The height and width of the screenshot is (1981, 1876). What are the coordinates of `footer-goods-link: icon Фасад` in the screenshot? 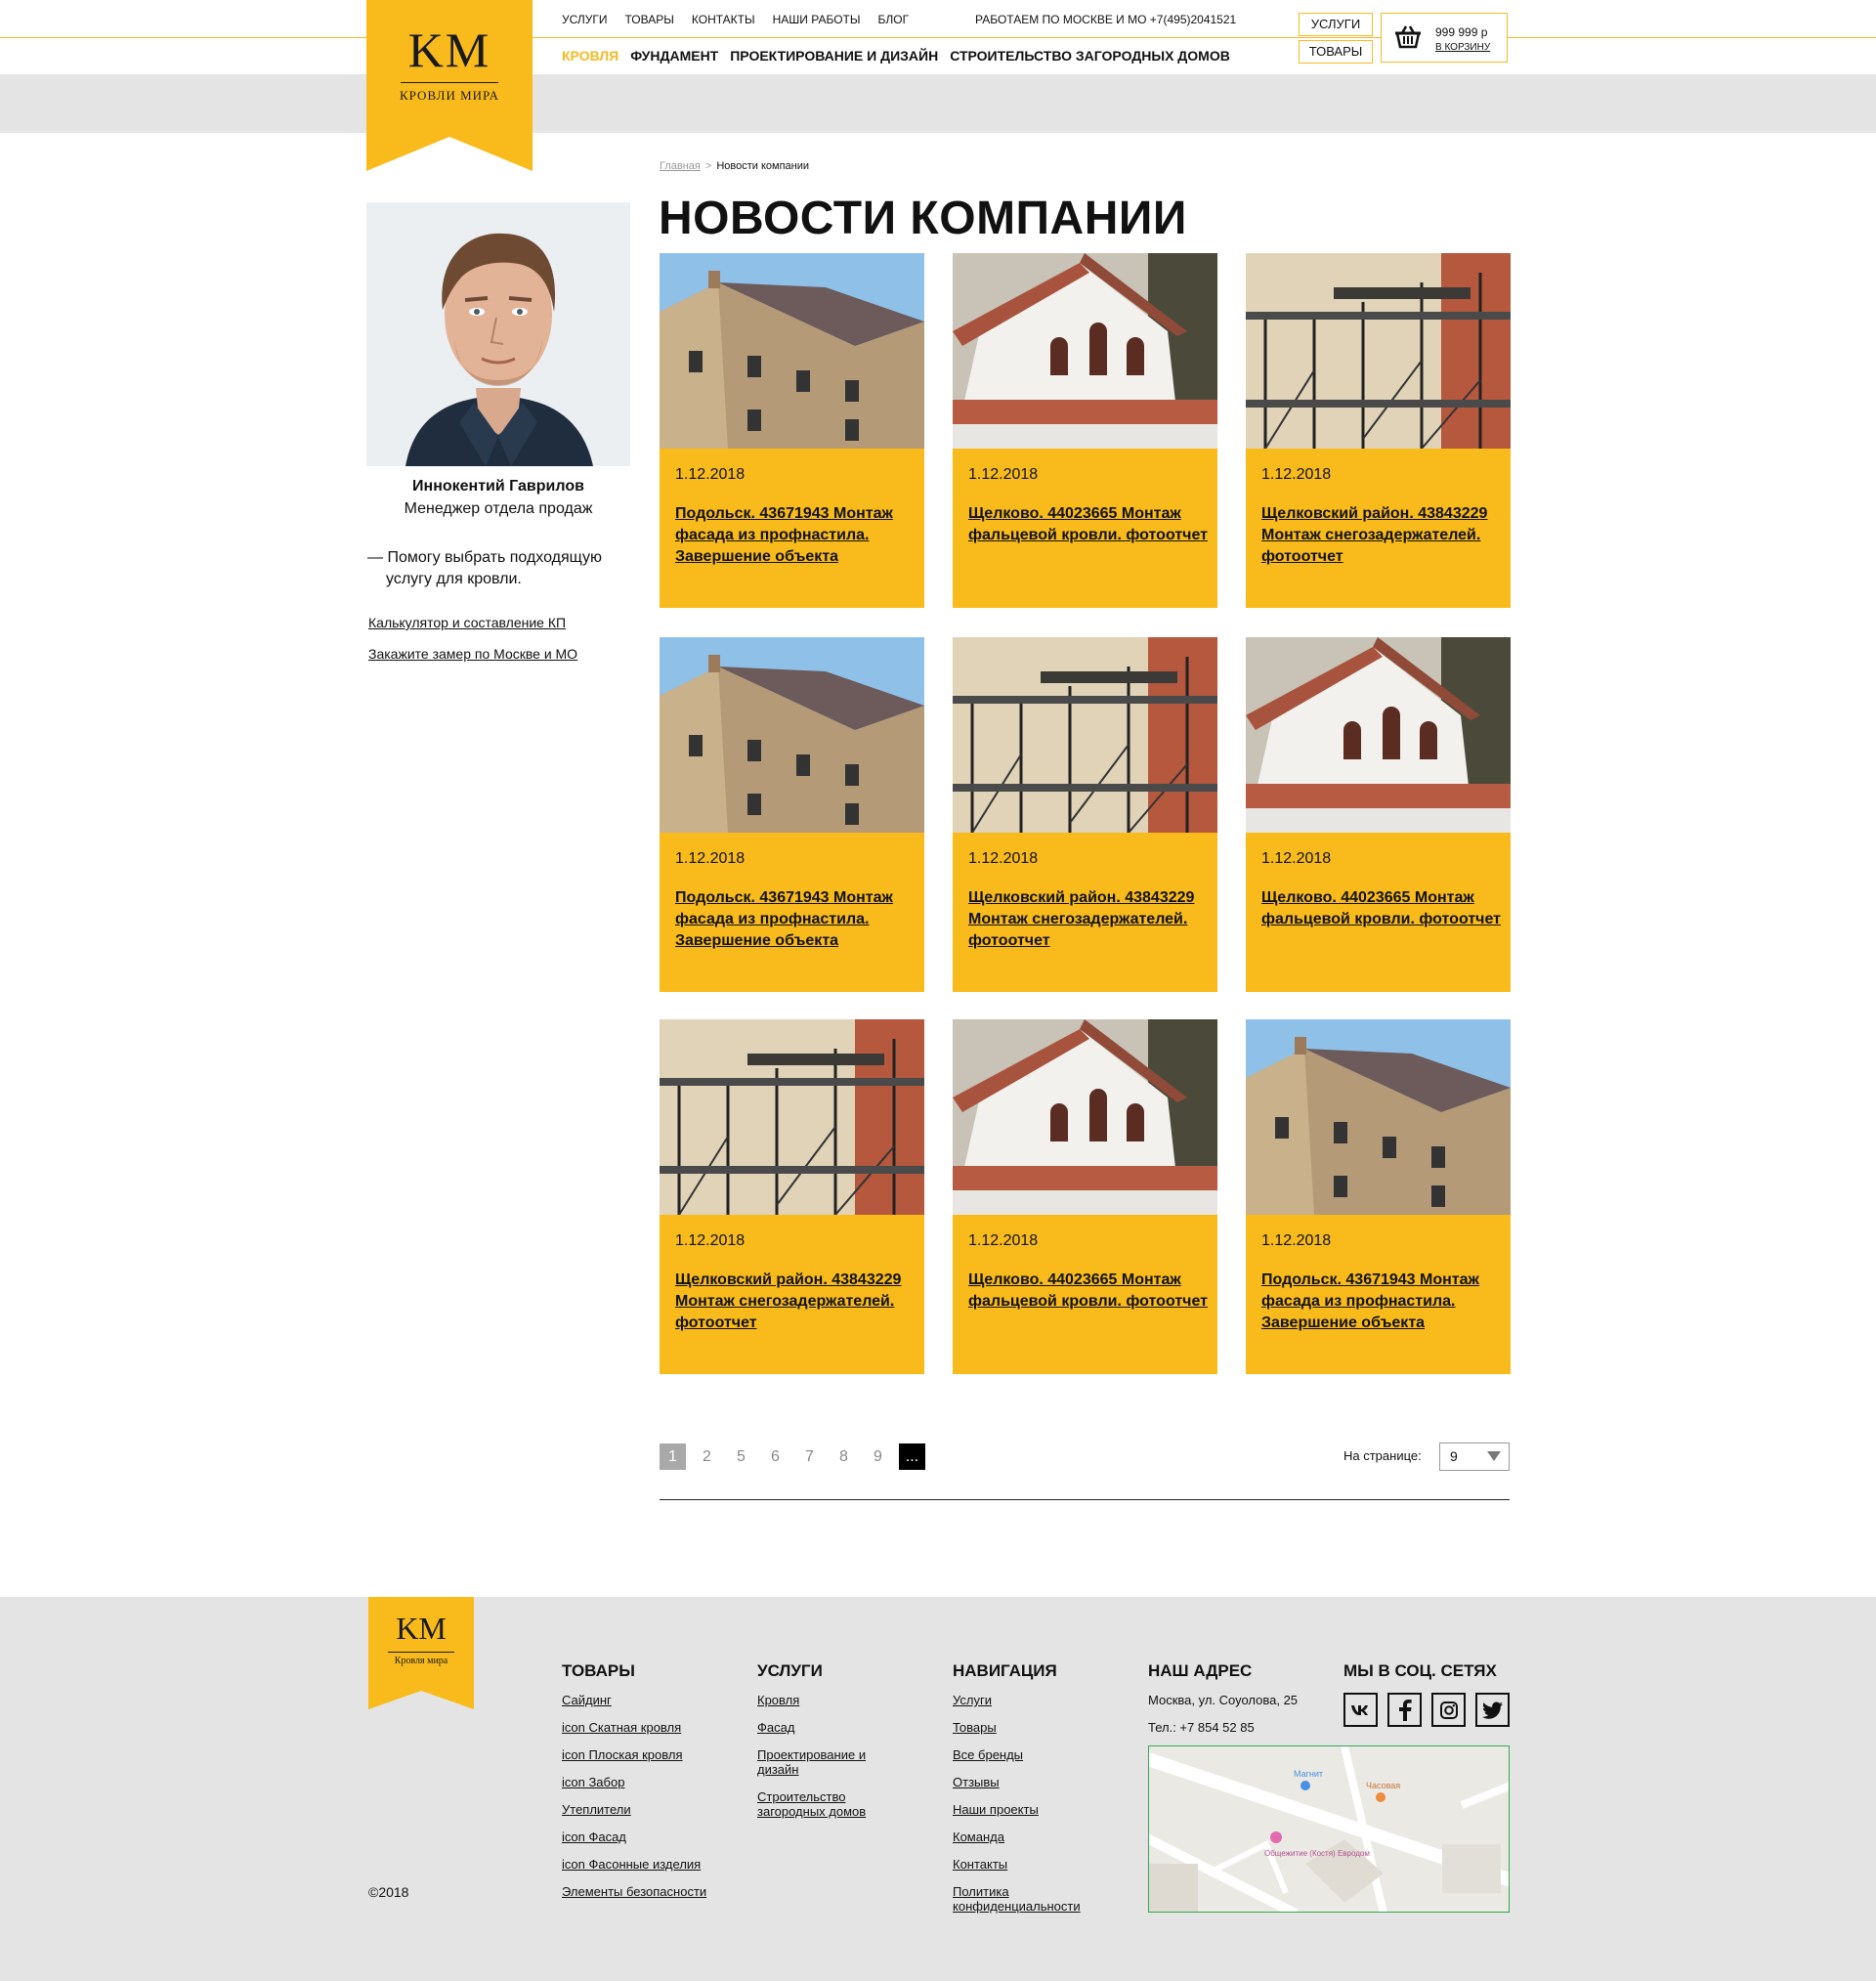 It's located at (634, 1837).